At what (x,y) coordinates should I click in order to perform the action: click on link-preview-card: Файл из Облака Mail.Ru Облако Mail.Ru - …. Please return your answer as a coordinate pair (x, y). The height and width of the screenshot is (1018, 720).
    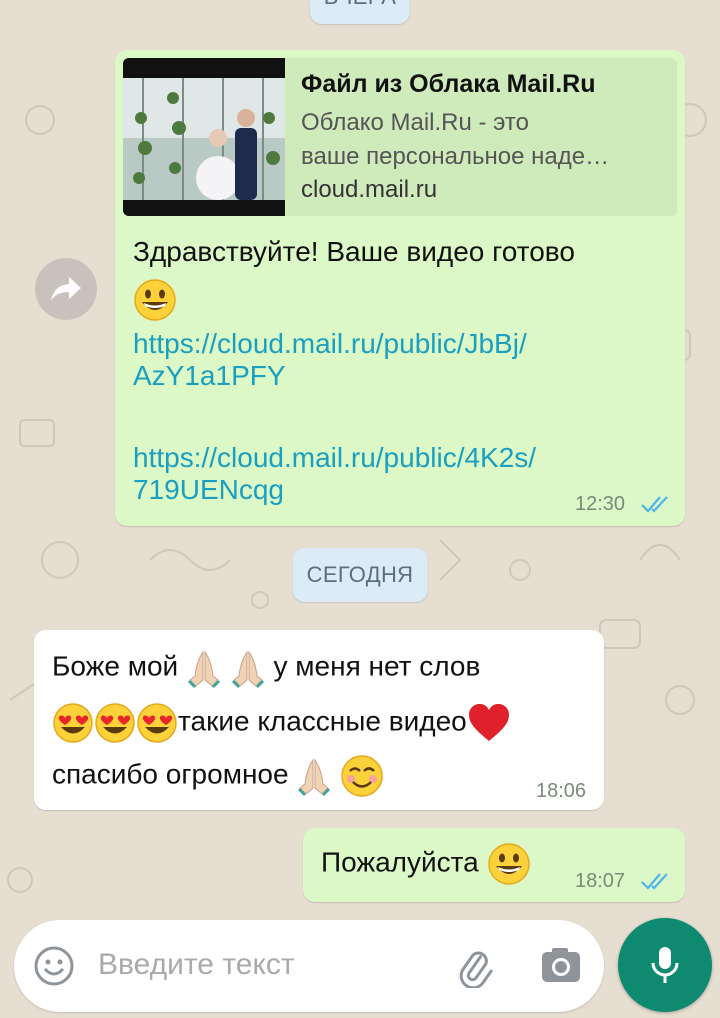
    Looking at the image, I should click on (400, 137).